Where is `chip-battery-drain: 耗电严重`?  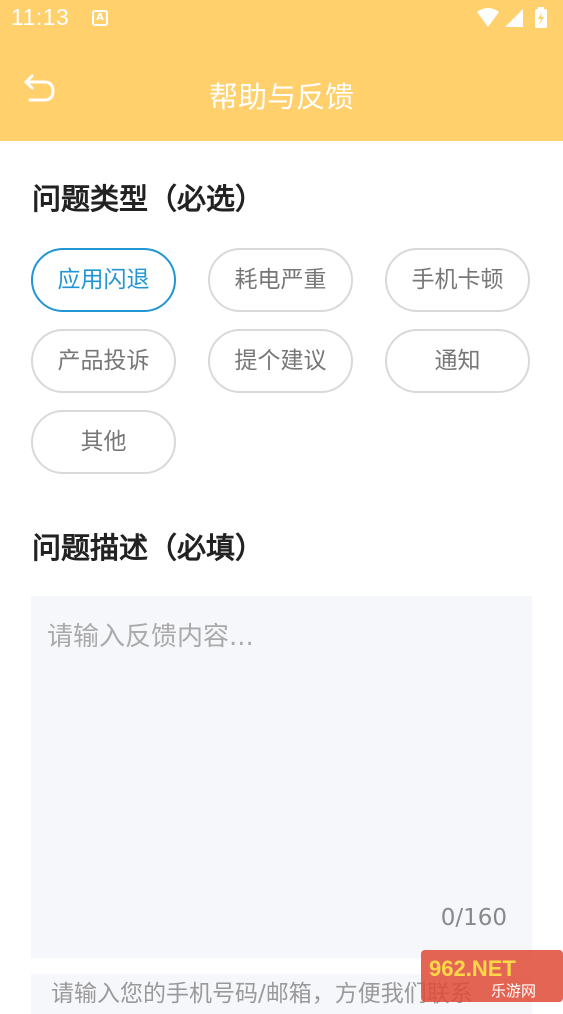
chip-battery-drain: 耗电严重 is located at coordinates (280, 280).